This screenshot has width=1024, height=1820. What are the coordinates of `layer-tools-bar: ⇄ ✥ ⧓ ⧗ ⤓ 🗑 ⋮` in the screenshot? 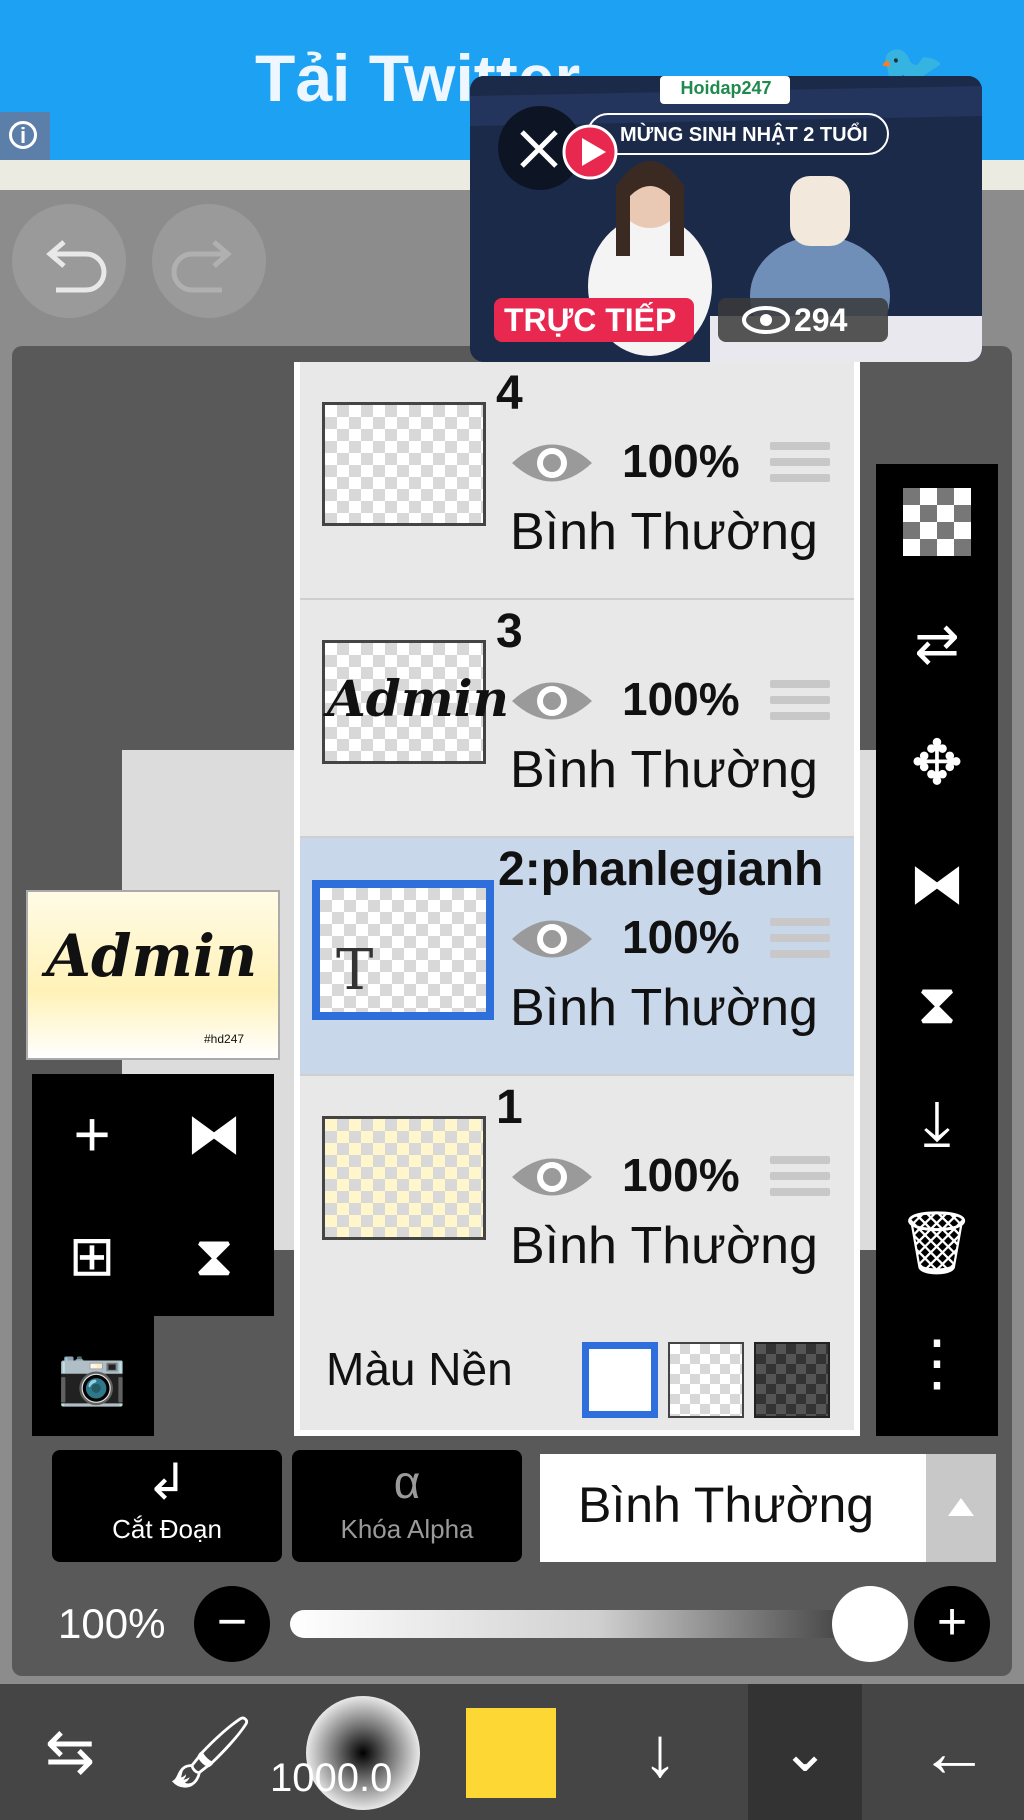 It's located at (937, 950).